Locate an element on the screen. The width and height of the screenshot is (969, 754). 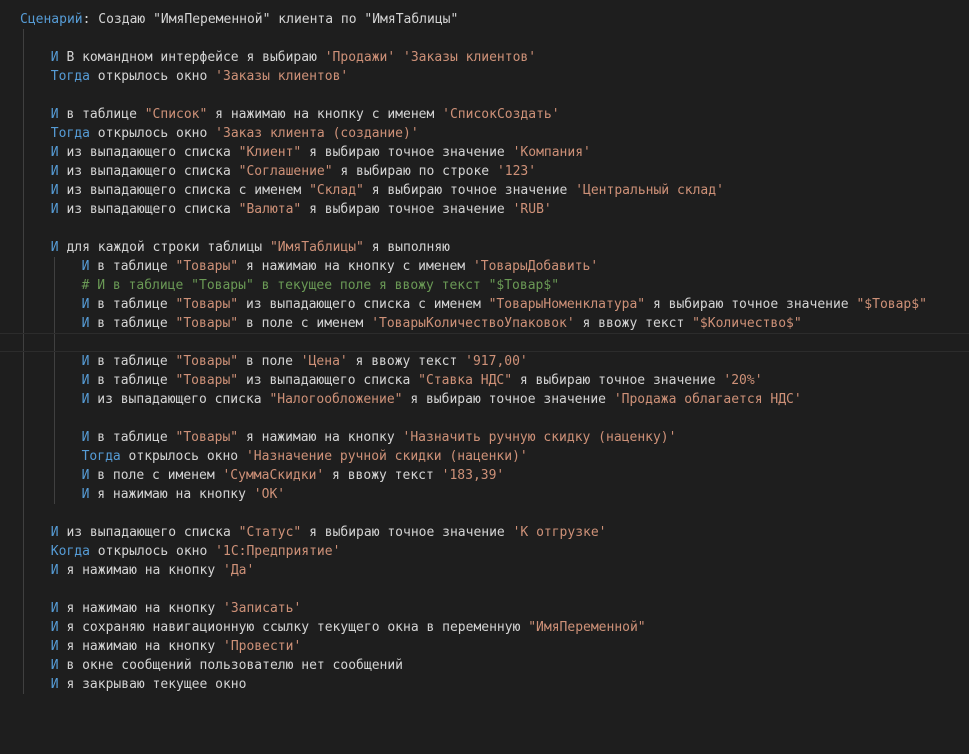
step-text: я закрываю текущее окно is located at coordinates (152, 684).